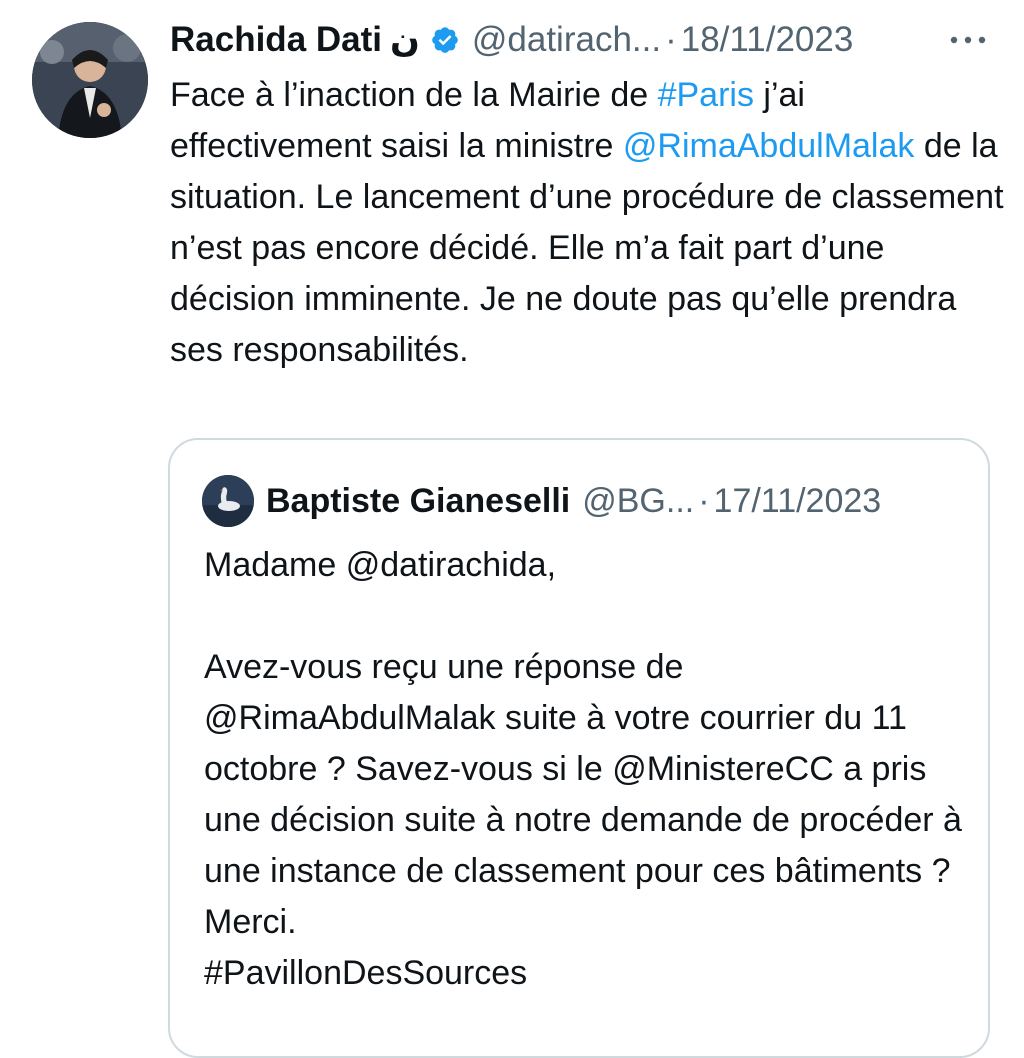  What do you see at coordinates (228, 501) in the screenshot?
I see `quoted-author-avatar` at bounding box center [228, 501].